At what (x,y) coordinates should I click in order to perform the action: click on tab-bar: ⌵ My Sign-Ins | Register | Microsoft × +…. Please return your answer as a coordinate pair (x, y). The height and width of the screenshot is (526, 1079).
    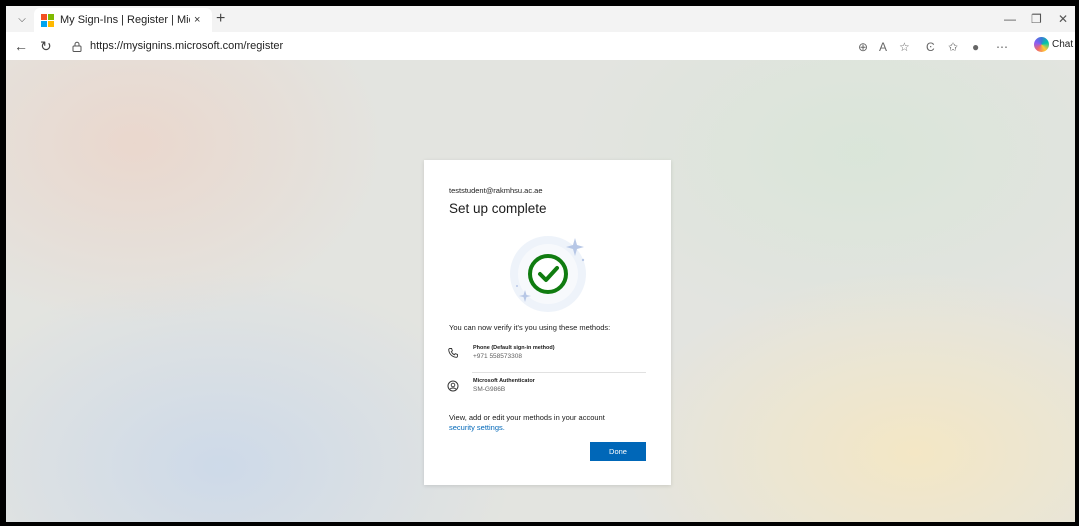
    Looking at the image, I should click on (540, 19).